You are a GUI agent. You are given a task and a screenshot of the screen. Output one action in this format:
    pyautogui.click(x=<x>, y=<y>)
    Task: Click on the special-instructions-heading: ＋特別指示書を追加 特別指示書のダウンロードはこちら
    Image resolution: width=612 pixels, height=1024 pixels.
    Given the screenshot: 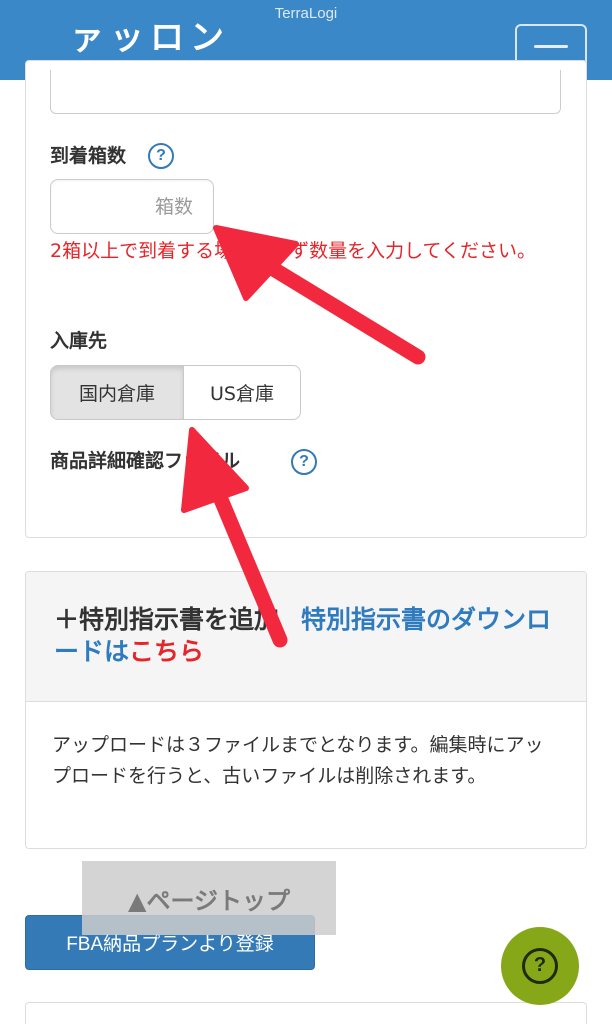 What is the action you would take?
    pyautogui.click(x=306, y=637)
    